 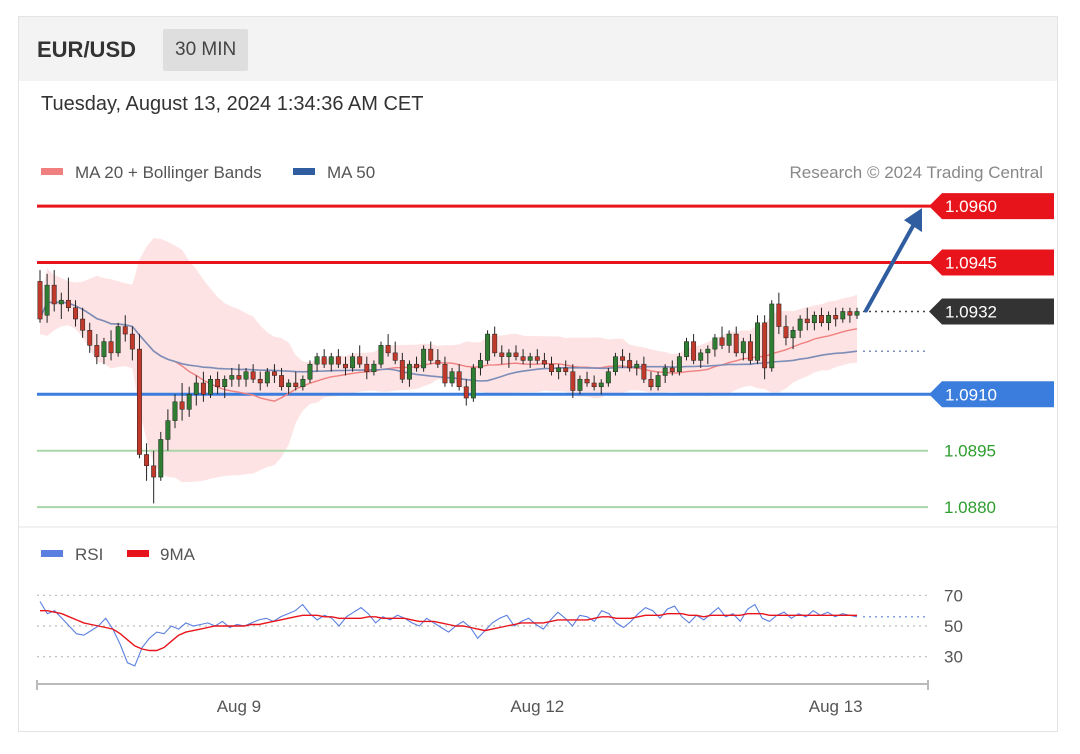 What do you see at coordinates (482, 698) in the screenshot?
I see `x-axis: Aug 9 Aug 12 Aug 13` at bounding box center [482, 698].